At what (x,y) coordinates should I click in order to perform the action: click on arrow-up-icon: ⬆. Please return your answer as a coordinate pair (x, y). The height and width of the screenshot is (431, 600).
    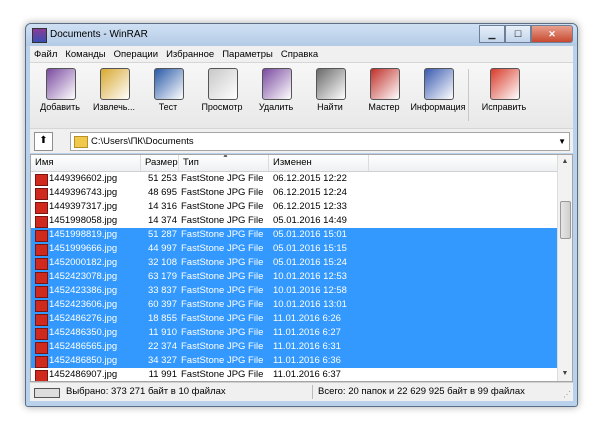
    Looking at the image, I should click on (43, 140).